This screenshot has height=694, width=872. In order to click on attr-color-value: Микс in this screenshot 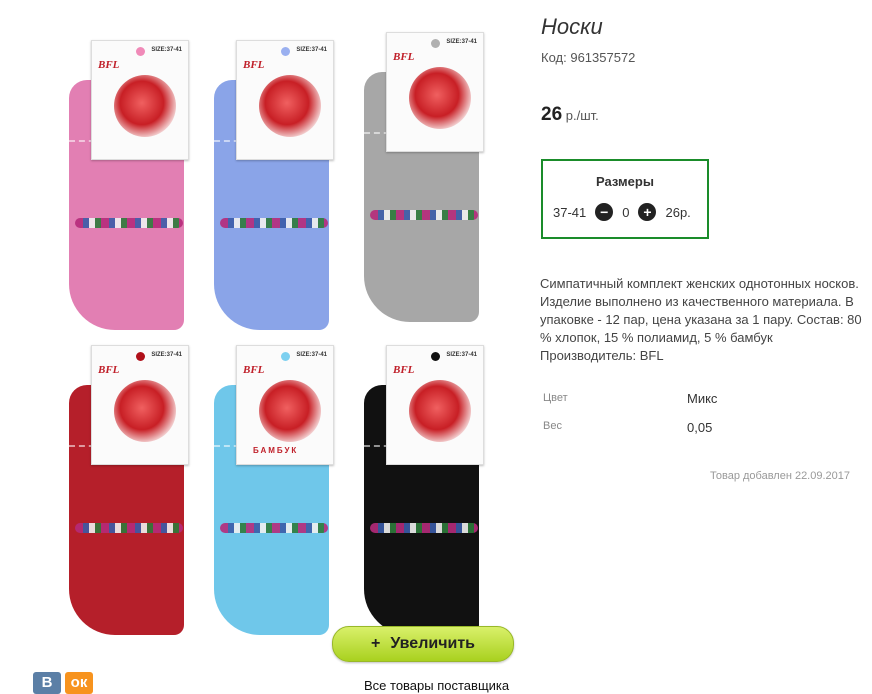, I will do `click(702, 398)`.